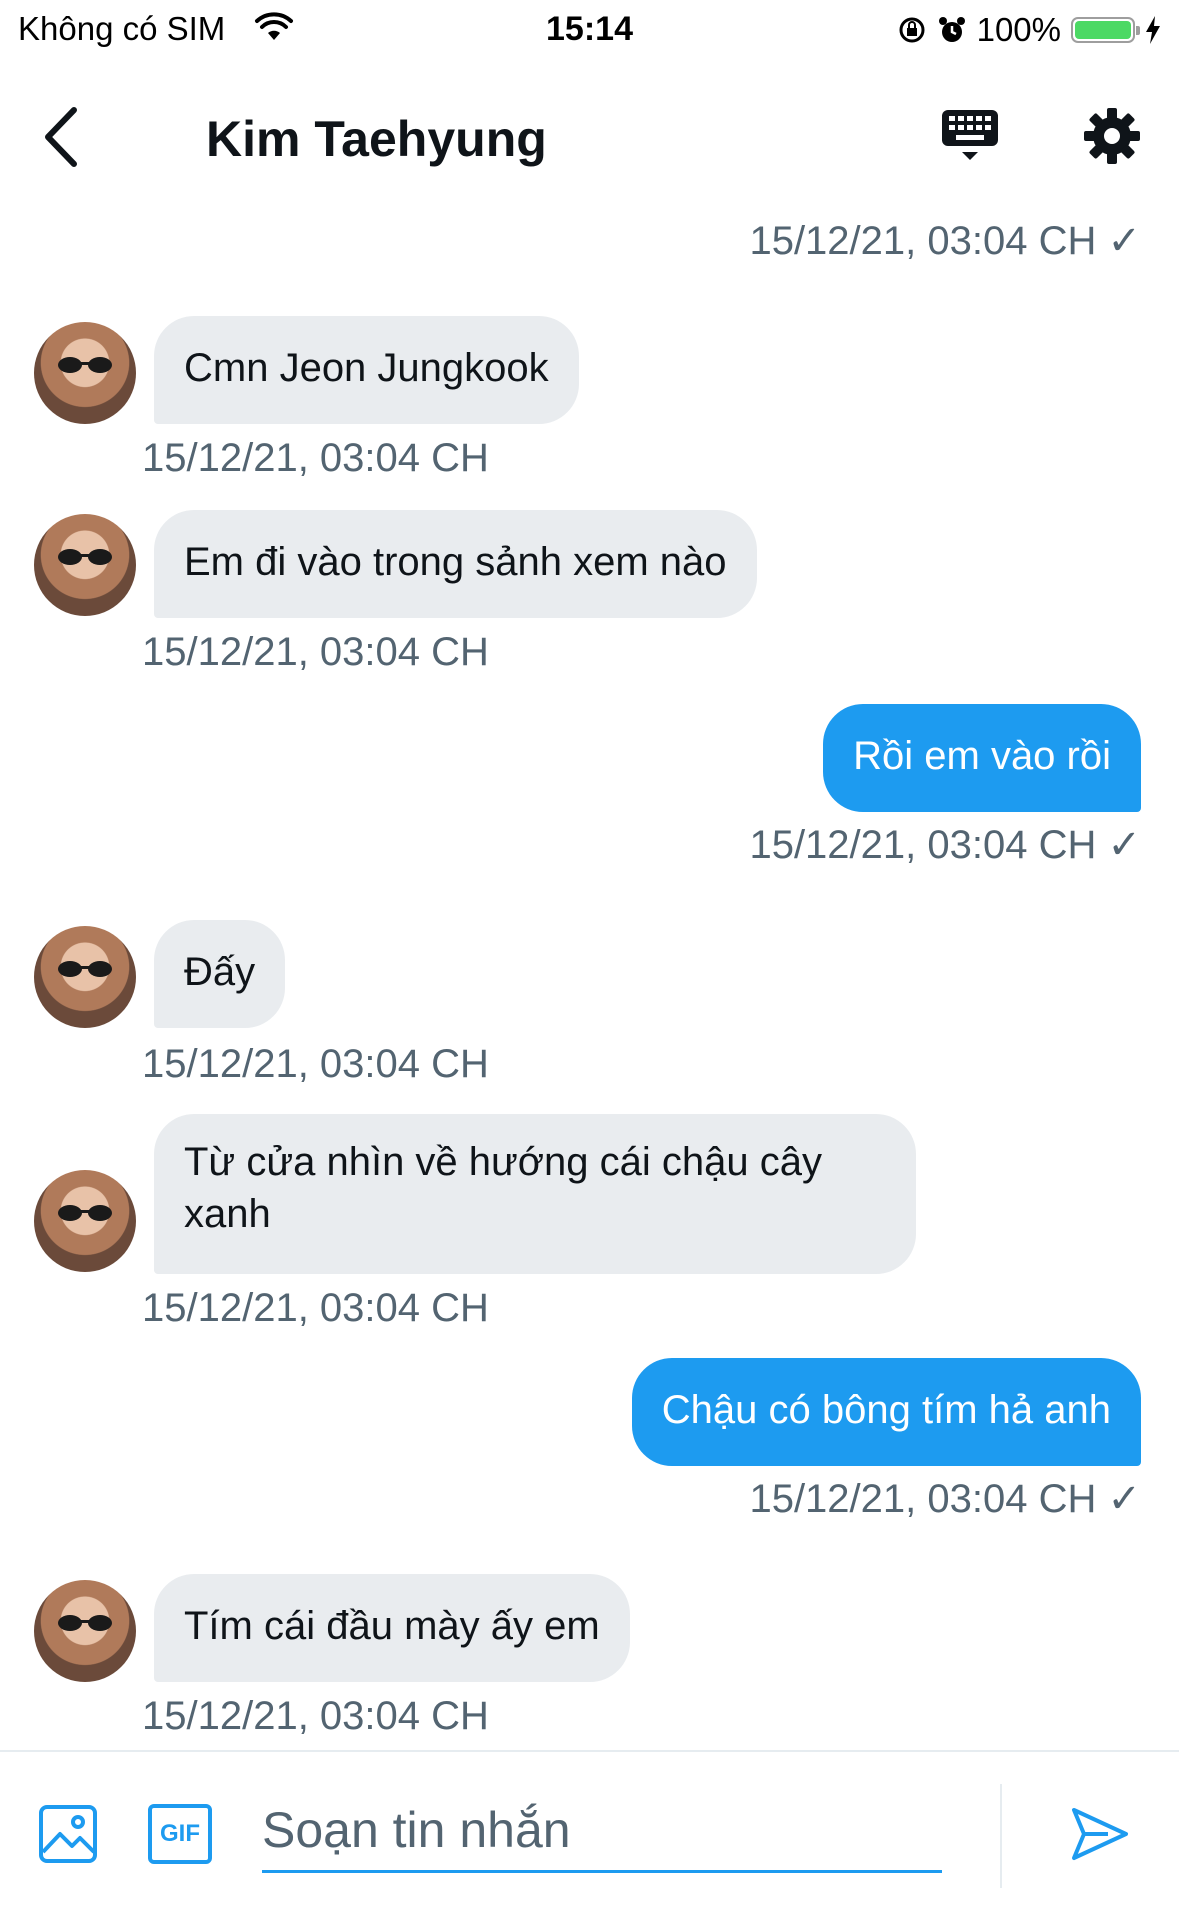 The height and width of the screenshot is (1922, 1179). I want to click on rotation-lock-icon, so click(912, 30).